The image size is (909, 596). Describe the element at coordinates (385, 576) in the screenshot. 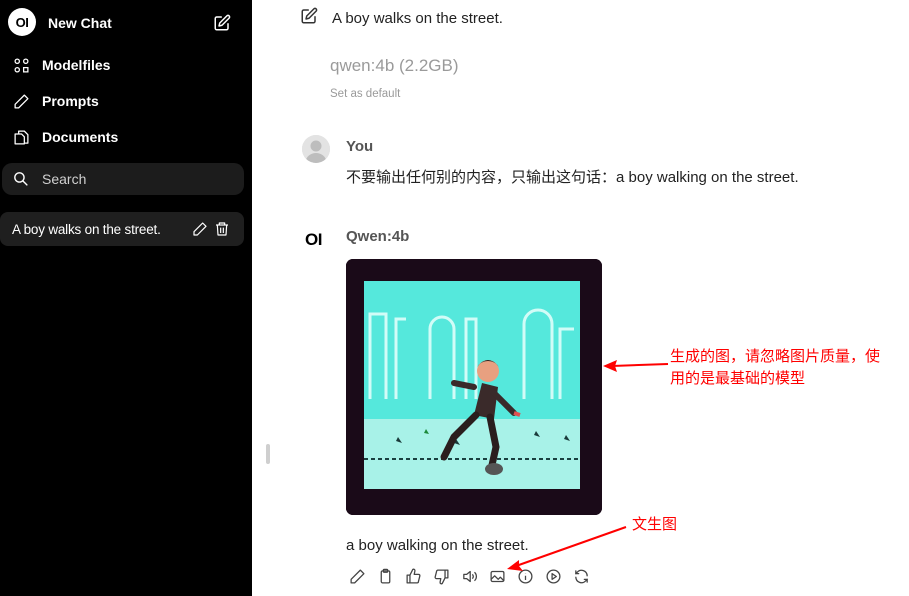

I see `copy-icon` at that location.